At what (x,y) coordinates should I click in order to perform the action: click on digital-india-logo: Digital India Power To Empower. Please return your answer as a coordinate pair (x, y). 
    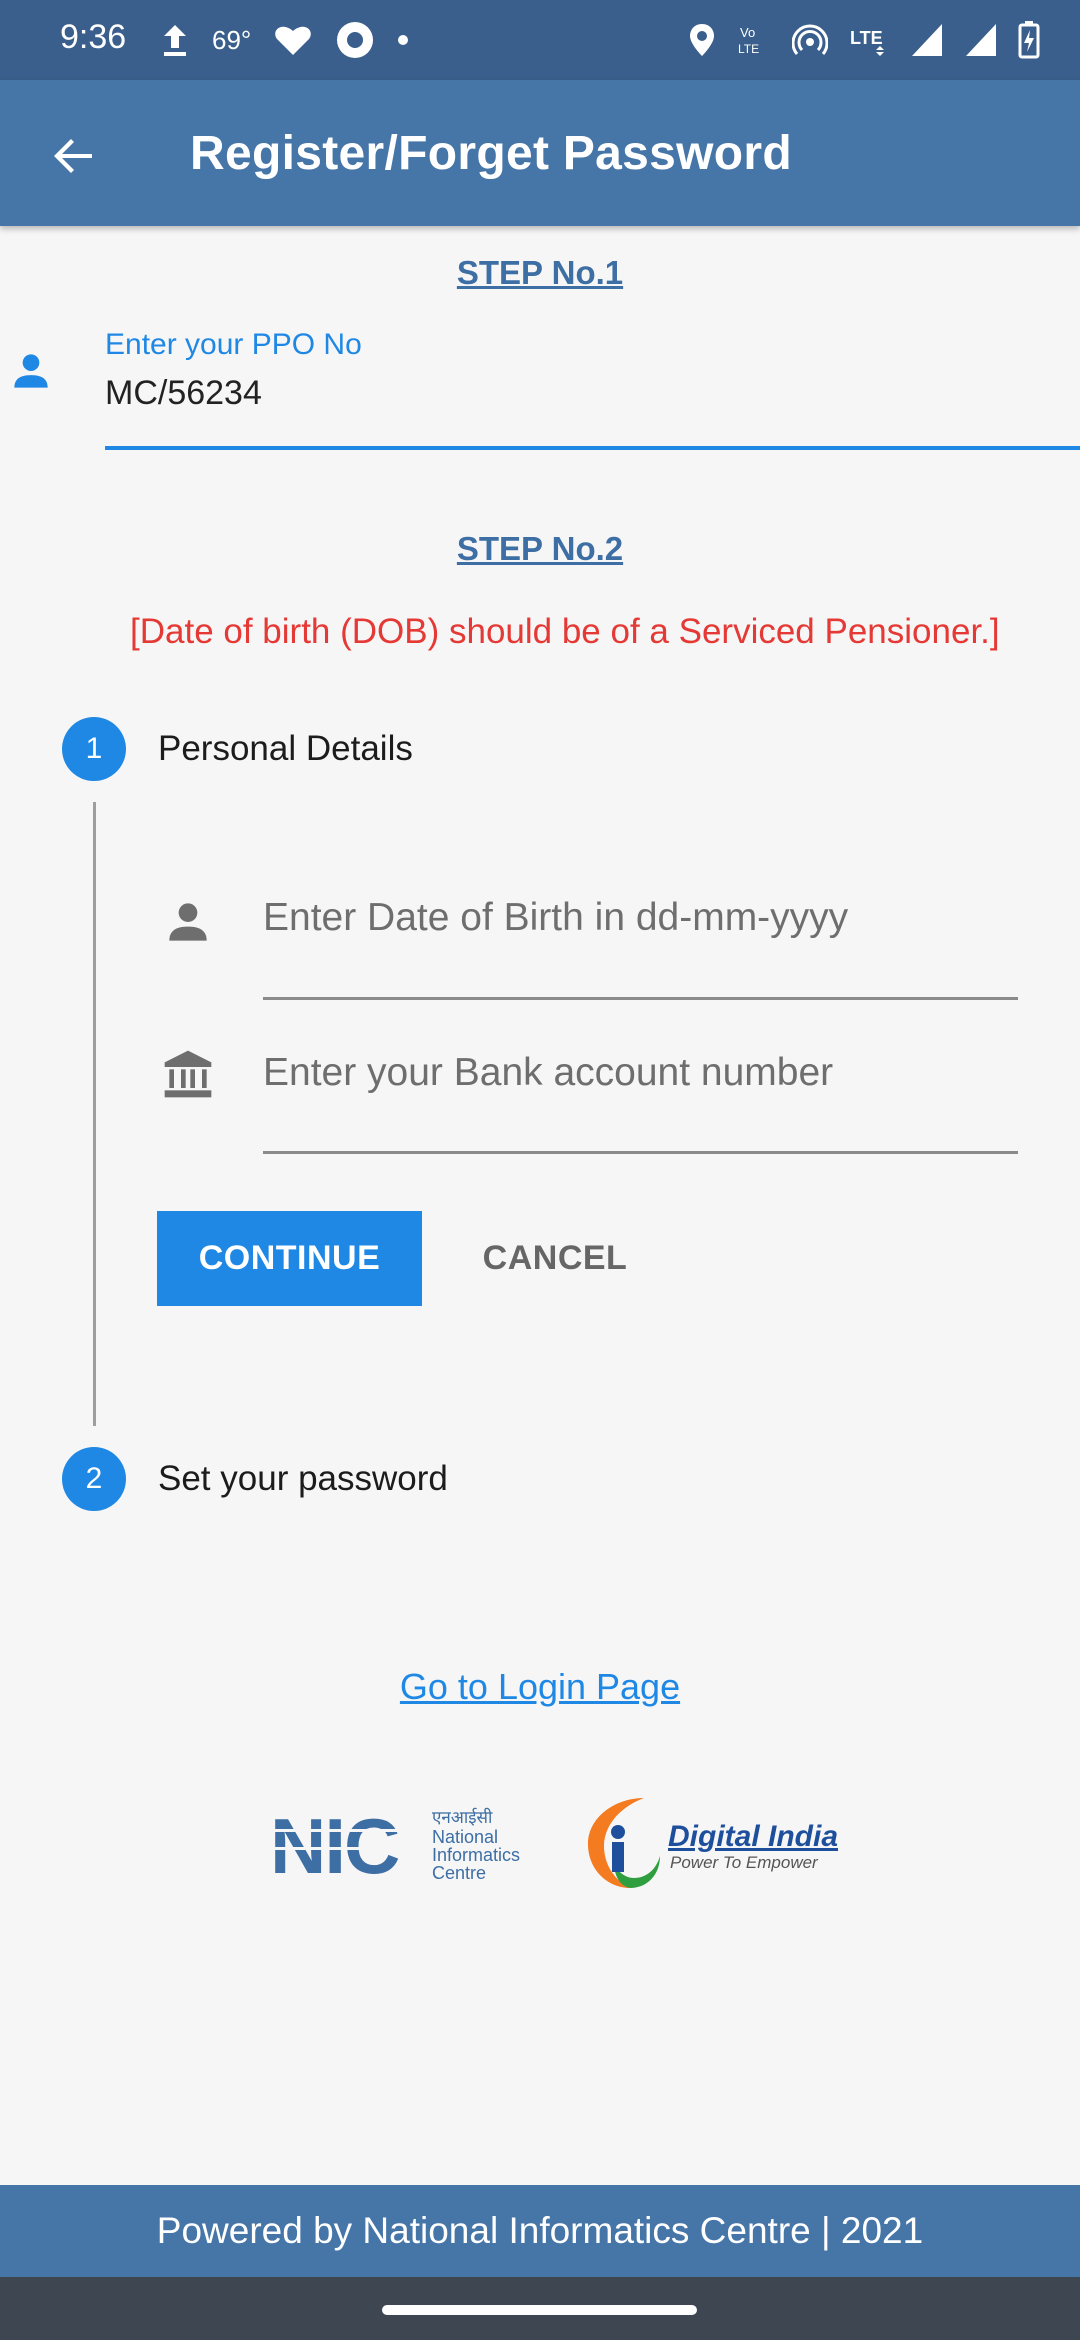
    Looking at the image, I should click on (713, 1843).